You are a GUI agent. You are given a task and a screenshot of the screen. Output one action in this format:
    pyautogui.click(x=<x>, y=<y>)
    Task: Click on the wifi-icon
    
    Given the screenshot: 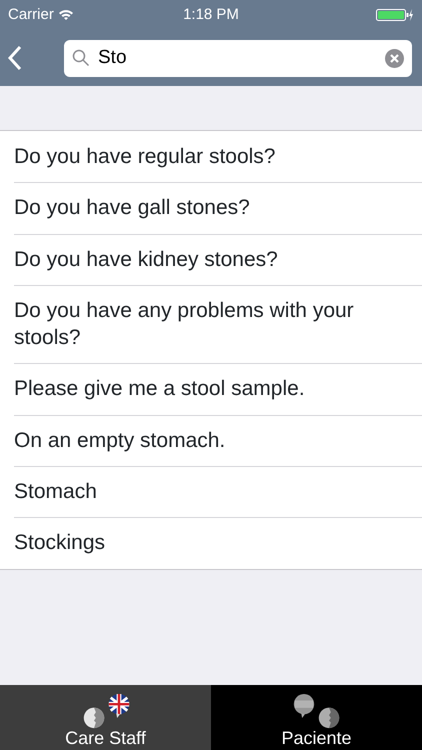 What is the action you would take?
    pyautogui.click(x=66, y=15)
    